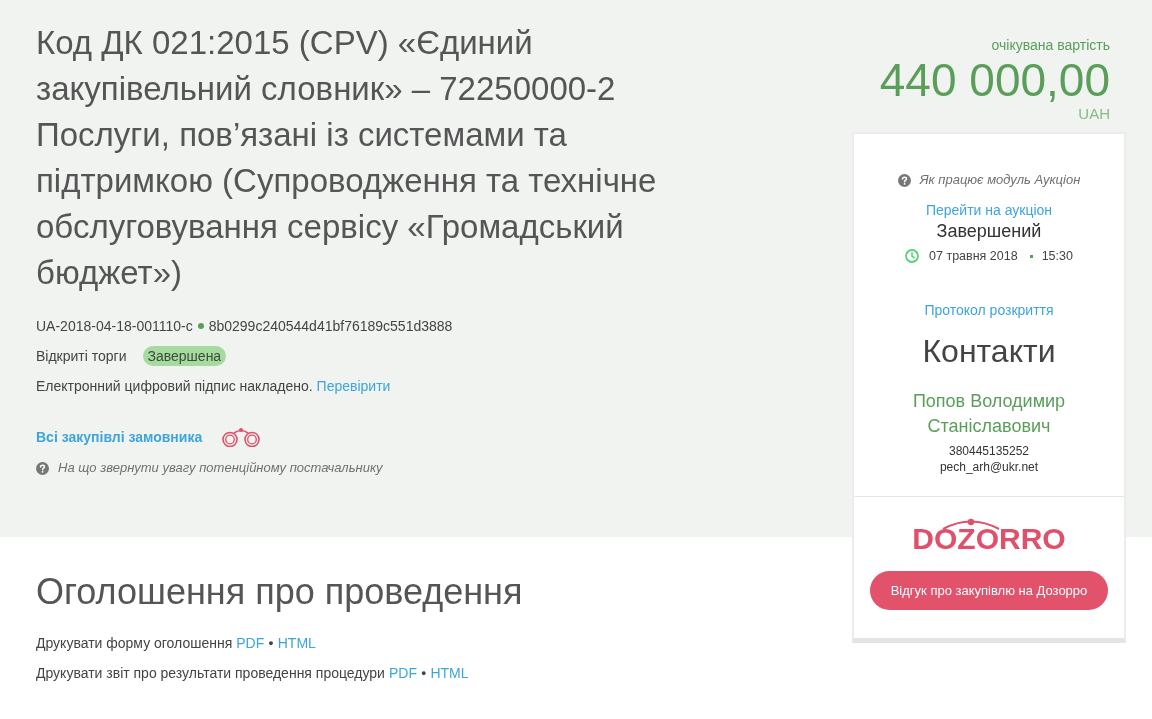 The height and width of the screenshot is (719, 1152). I want to click on auction-link: Перейти на аукціон, so click(989, 210).